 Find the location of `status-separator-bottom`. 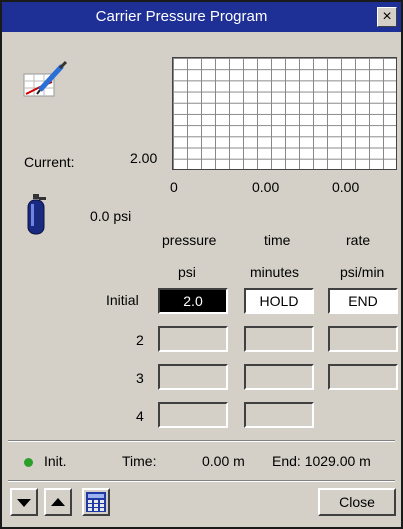

status-separator-bottom is located at coordinates (201, 481).